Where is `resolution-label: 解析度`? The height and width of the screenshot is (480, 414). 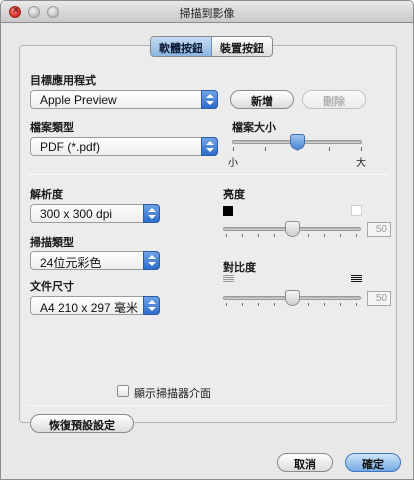 resolution-label: 解析度 is located at coordinates (46, 195).